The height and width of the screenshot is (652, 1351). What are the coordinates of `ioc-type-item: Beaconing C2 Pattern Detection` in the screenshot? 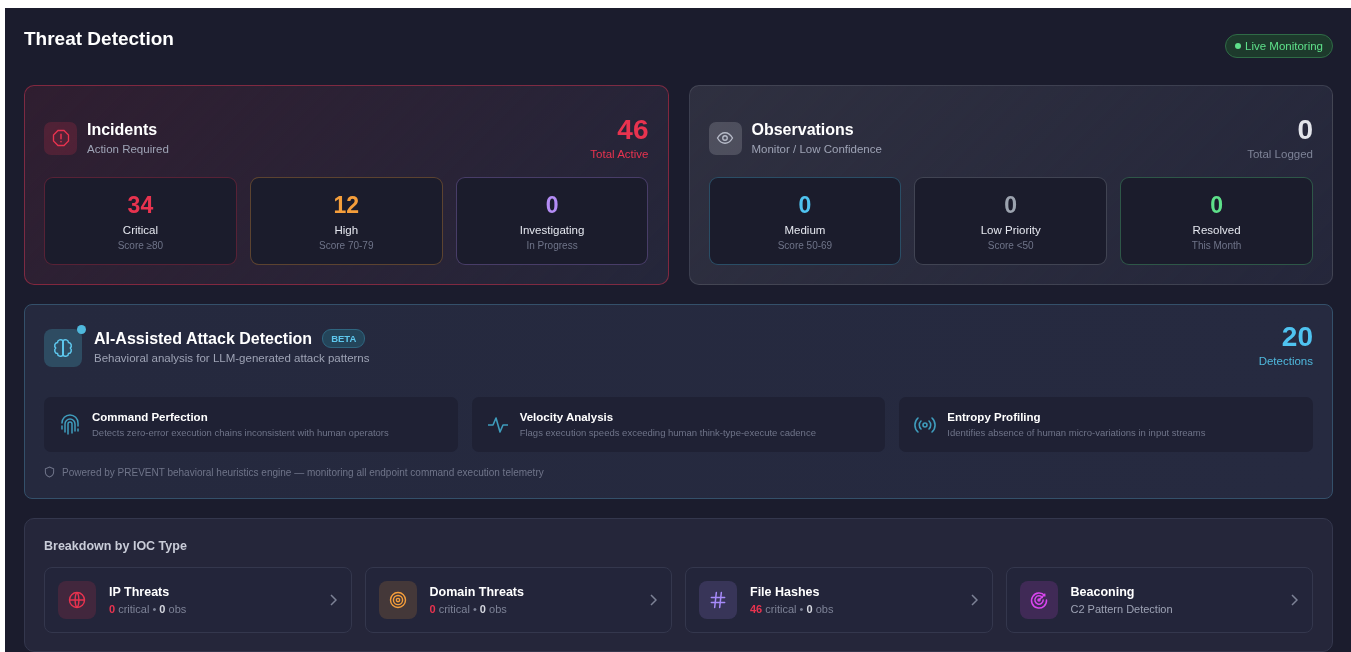 It's located at (1159, 600).